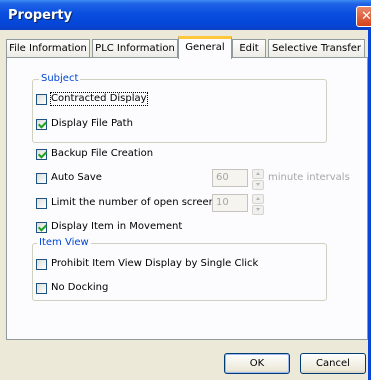 This screenshot has height=380, width=371. I want to click on auto-save-interval-input: 60, so click(230, 178).